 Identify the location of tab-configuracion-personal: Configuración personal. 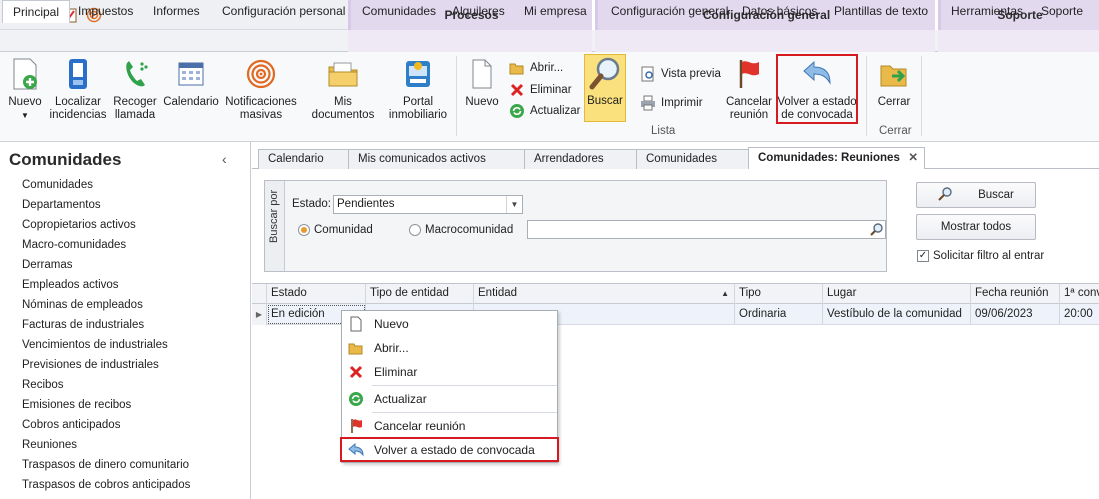
(283, 11).